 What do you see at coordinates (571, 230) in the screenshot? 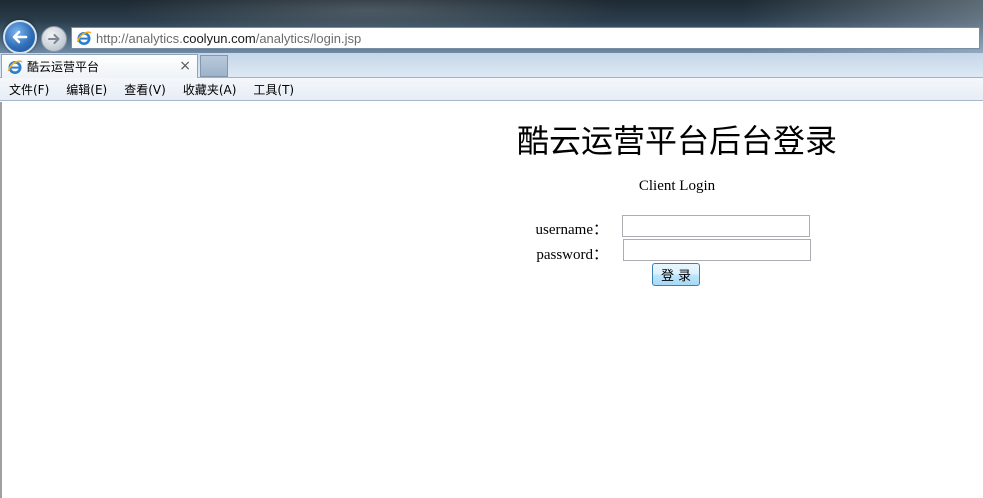
I see `username-label: username：` at bounding box center [571, 230].